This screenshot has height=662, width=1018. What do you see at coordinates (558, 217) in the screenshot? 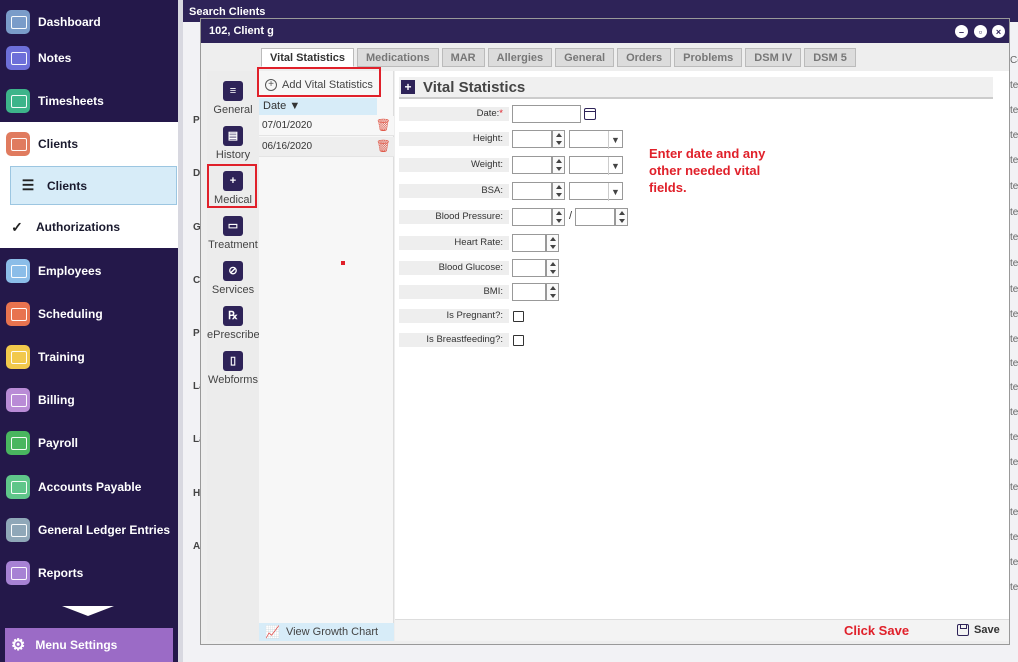
I see `systolic-stepper` at bounding box center [558, 217].